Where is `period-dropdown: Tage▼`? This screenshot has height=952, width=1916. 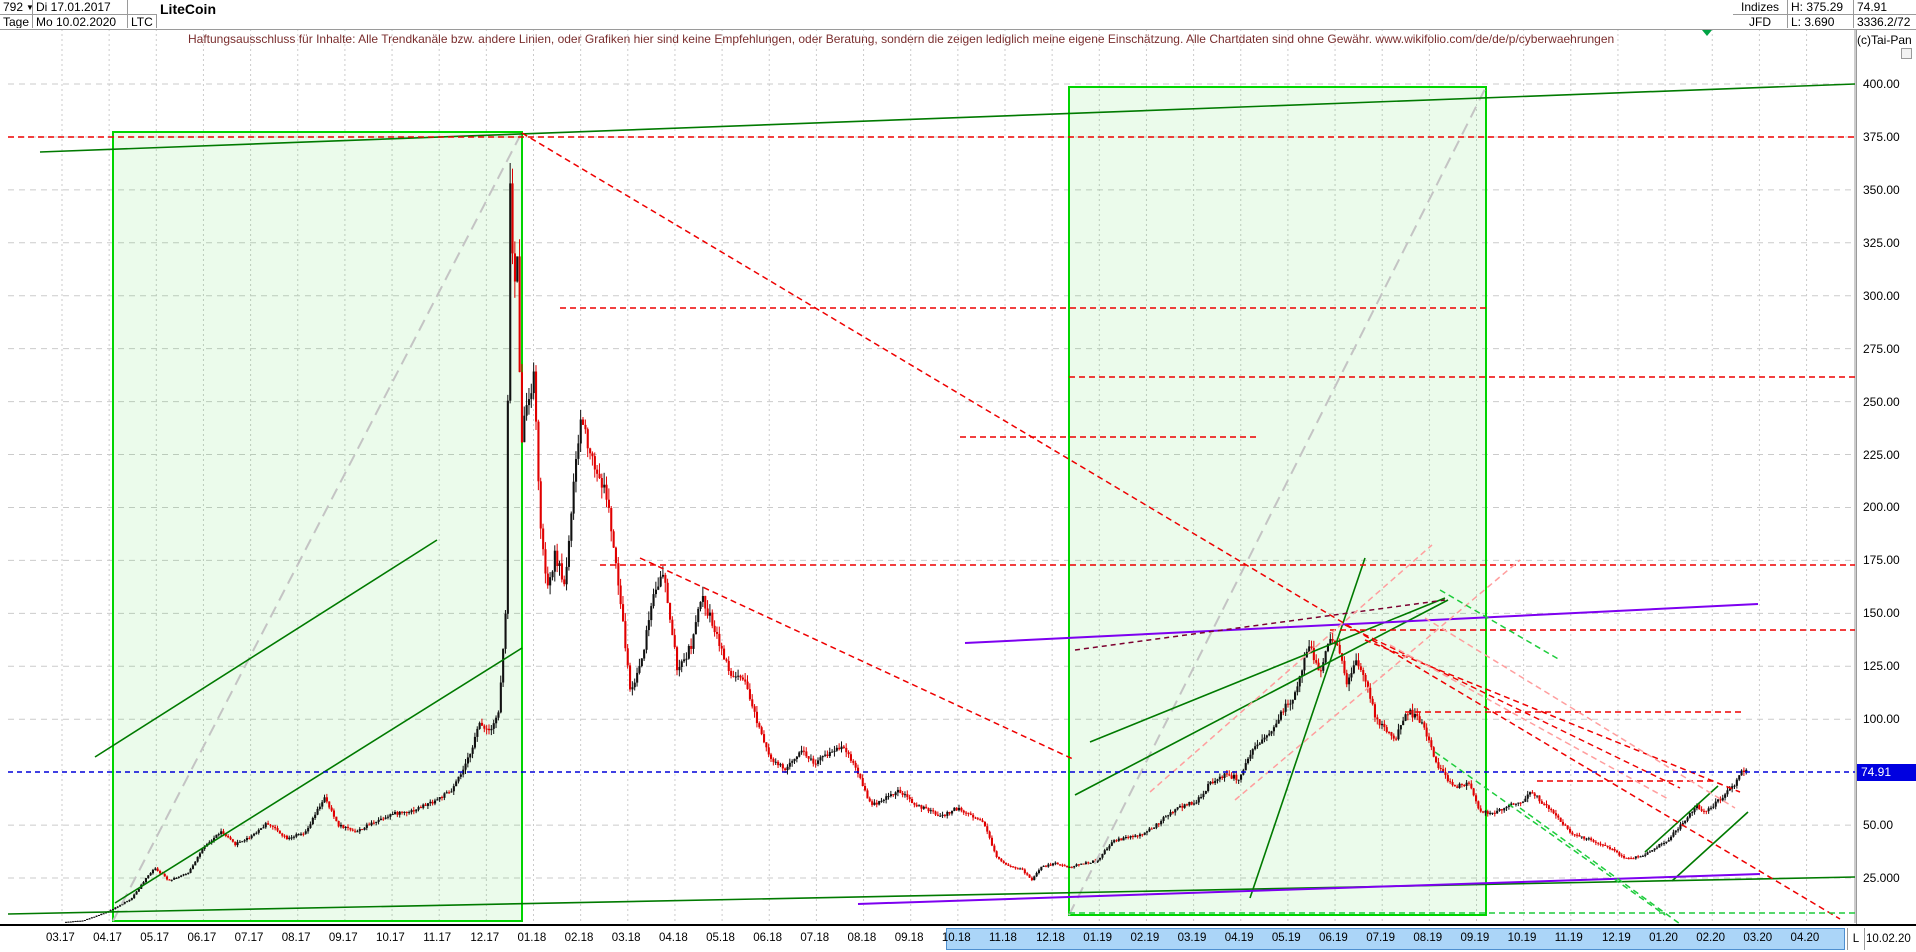
period-dropdown: Tage▼ is located at coordinates (16, 21).